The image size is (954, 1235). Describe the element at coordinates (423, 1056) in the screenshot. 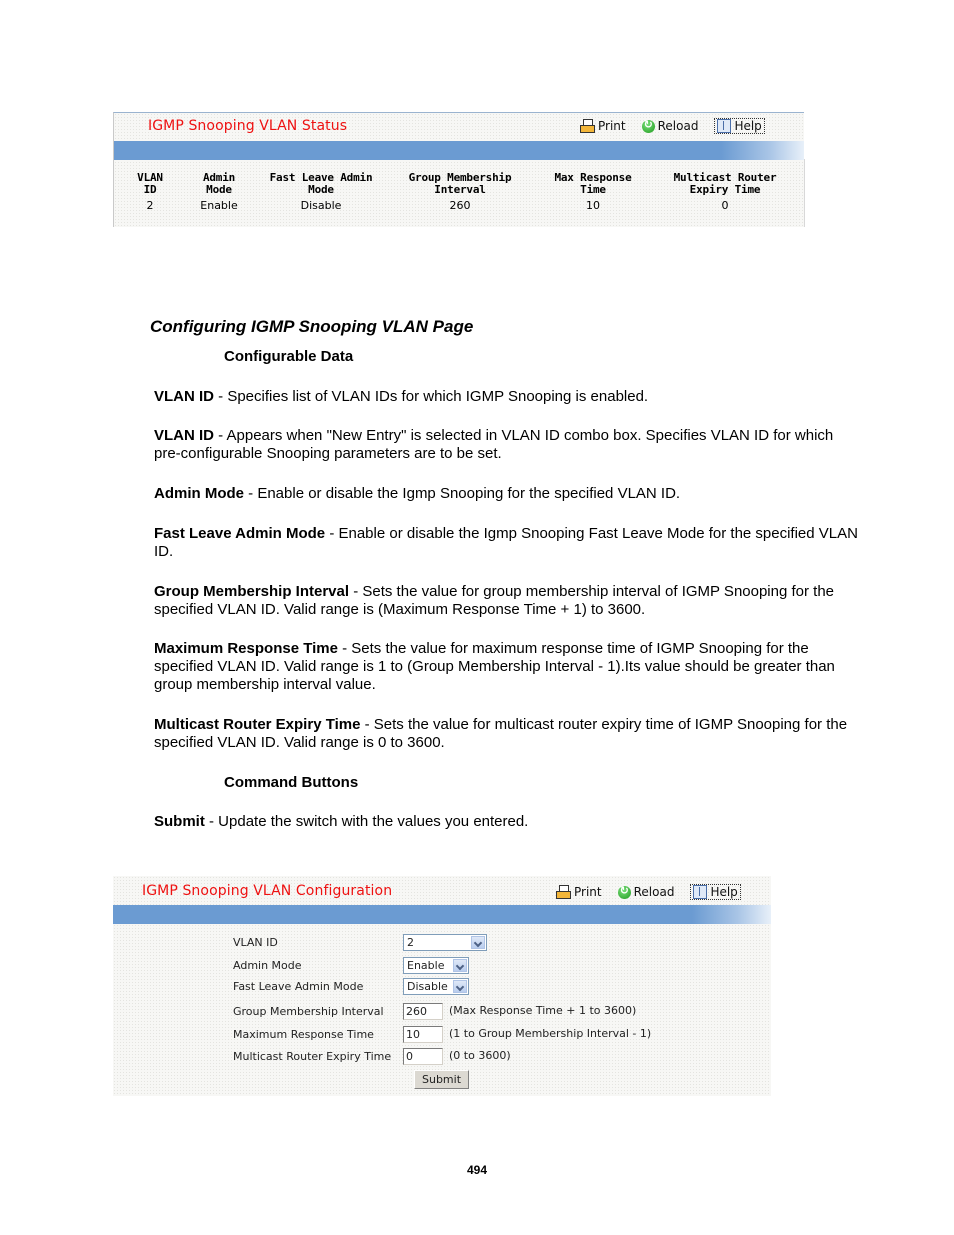

I see `router-expiry-input: 0` at that location.